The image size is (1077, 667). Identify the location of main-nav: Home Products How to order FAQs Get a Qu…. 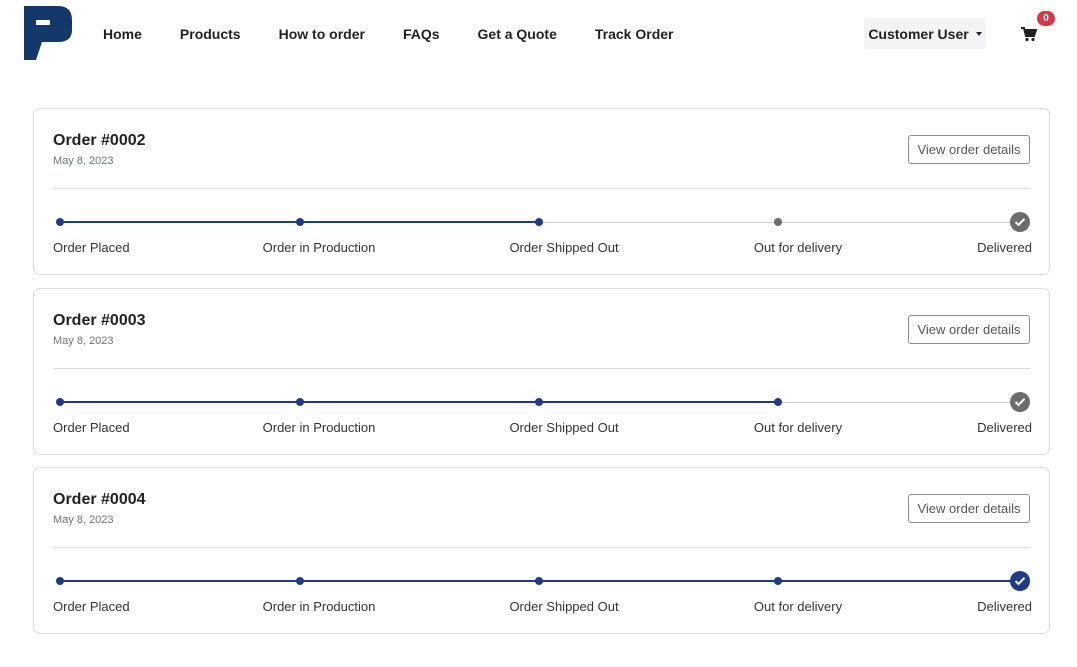
(407, 34).